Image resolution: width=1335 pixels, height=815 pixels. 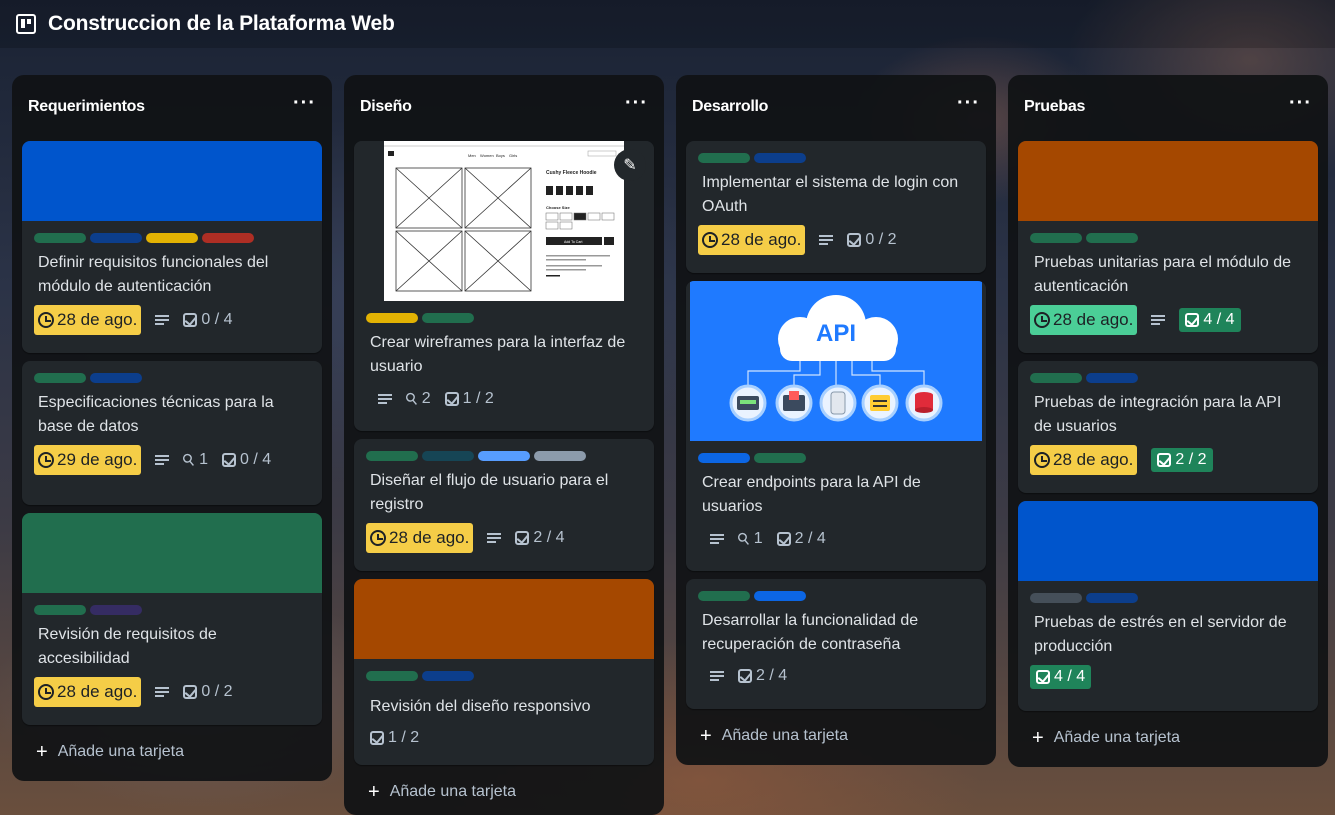 What do you see at coordinates (116, 610) in the screenshot?
I see `label-purple` at bounding box center [116, 610].